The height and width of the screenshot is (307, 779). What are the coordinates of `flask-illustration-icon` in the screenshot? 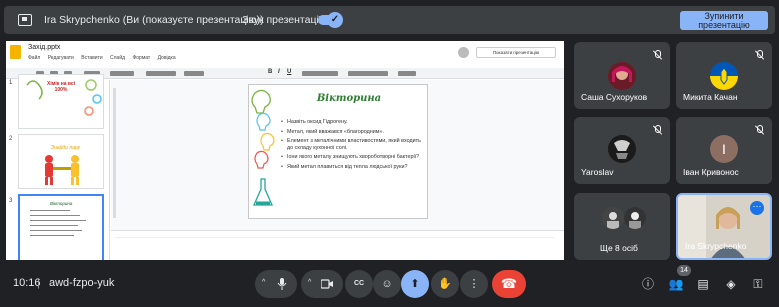 It's located at (64, 97).